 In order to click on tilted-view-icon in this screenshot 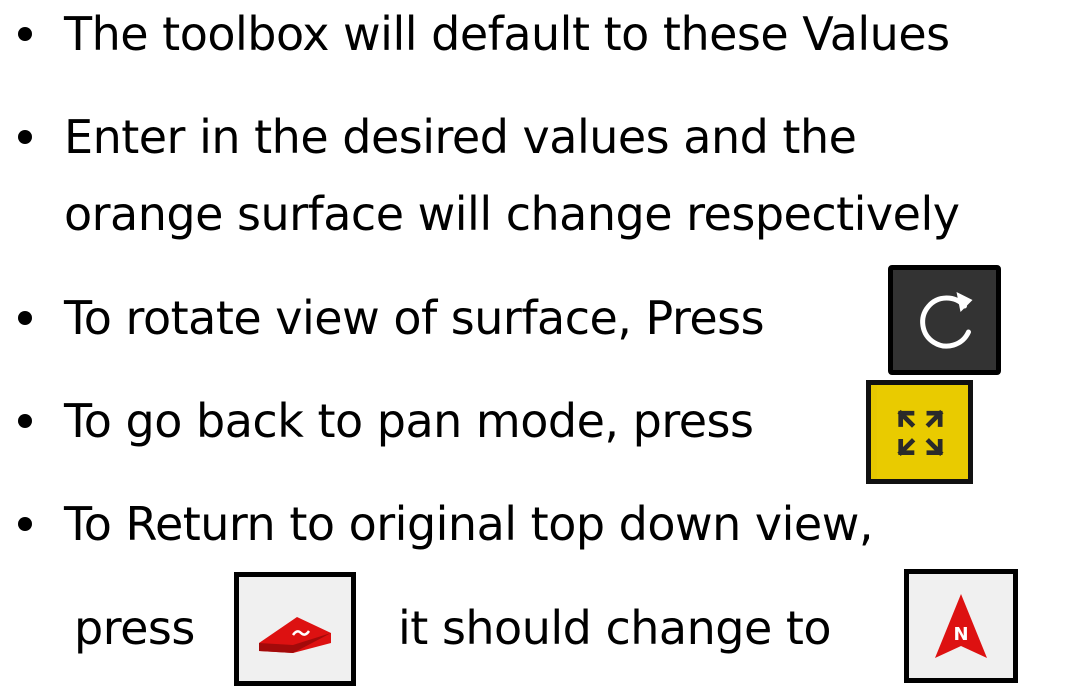, I will do `click(295, 629)`.